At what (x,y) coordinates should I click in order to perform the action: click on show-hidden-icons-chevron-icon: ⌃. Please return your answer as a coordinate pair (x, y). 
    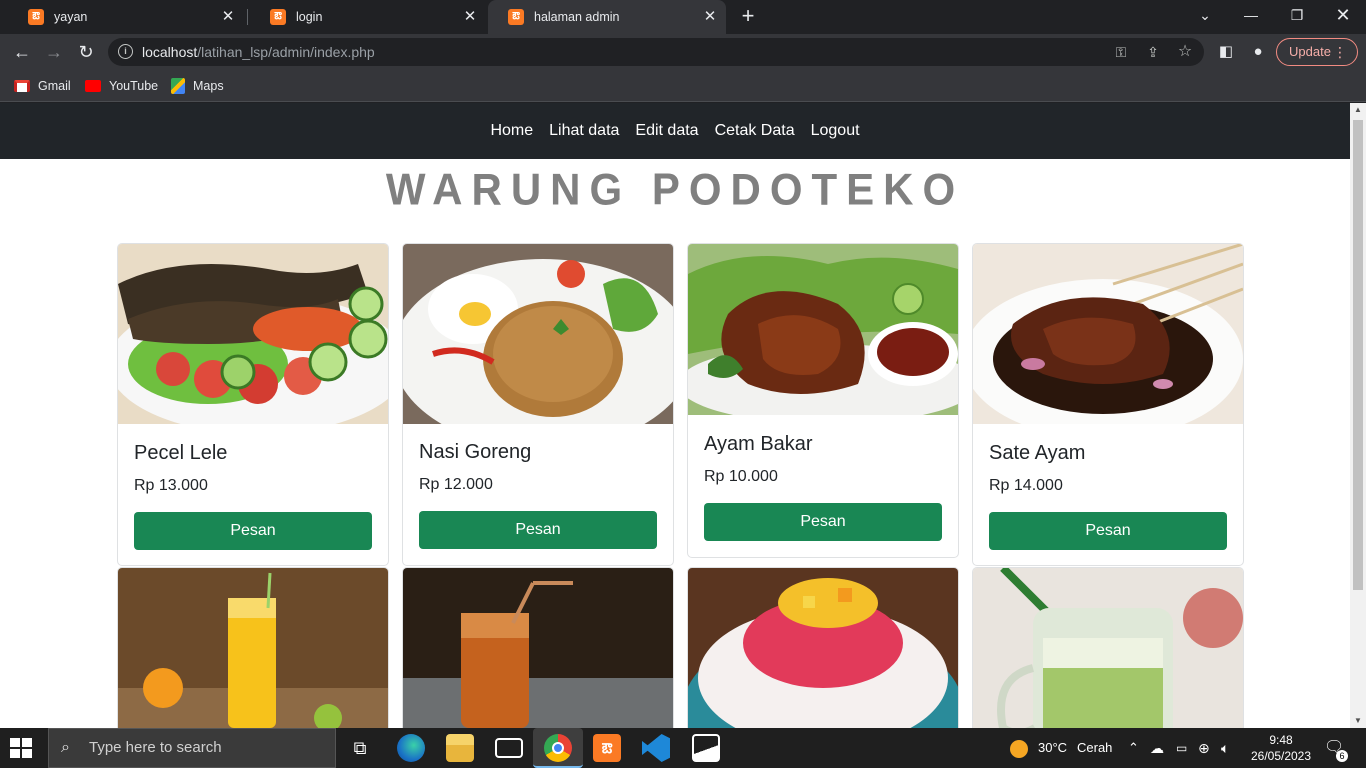
    Looking at the image, I should click on (1133, 748).